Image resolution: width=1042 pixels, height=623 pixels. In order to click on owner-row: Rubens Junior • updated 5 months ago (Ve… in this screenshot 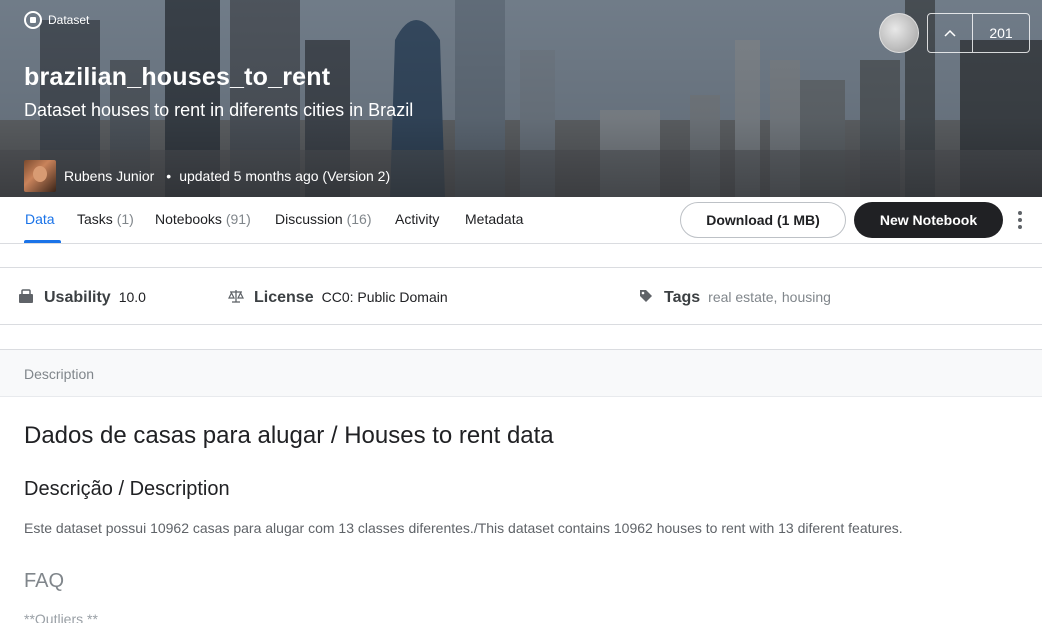, I will do `click(207, 176)`.